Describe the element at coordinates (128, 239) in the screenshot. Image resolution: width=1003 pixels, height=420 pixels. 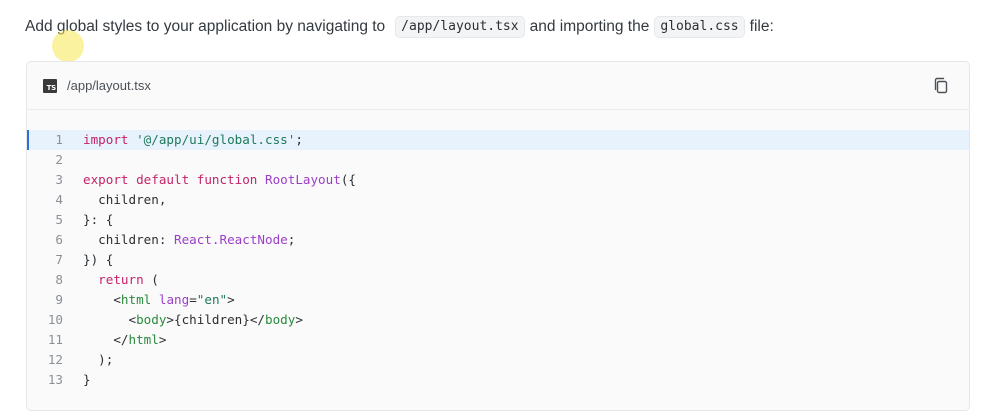
I see `code-token: children:` at that location.